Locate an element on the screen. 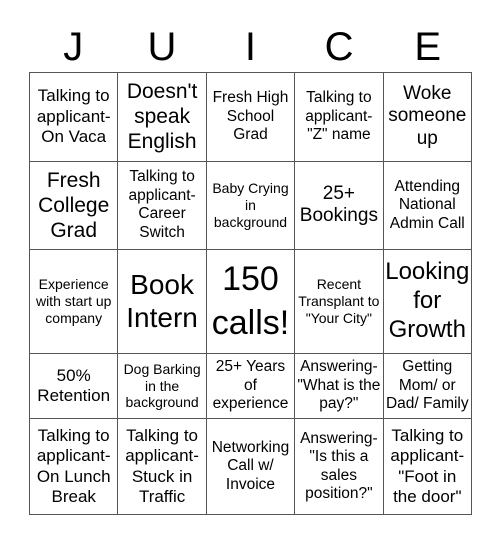 This screenshot has height=544, width=500. bingo-cell: Talking to applicant- On Lunch Break is located at coordinates (73, 466).